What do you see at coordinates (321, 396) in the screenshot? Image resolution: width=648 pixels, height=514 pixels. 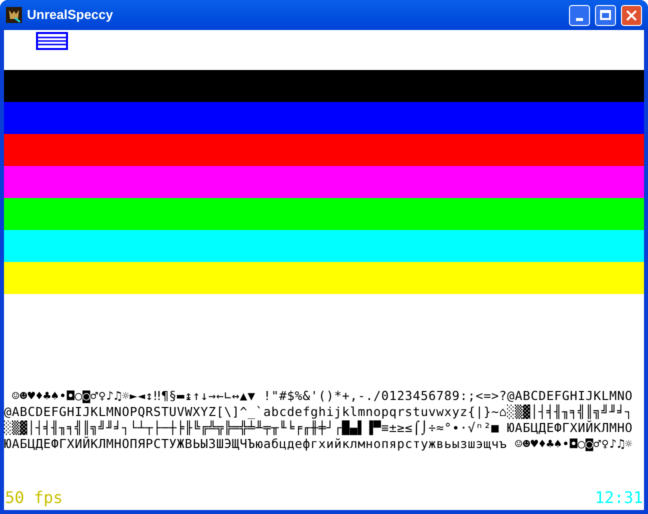 I see `character-row-text: ☺☻♥♦♣♠•◘○◙♂♀♪♫☼►◄↕‼¶§▬↨↑↓→←∟↔▲▼ !"#$%&'()*+,-./0123456789:;<=>?@ABCDEFGHIJKLMNO` at bounding box center [321, 396].